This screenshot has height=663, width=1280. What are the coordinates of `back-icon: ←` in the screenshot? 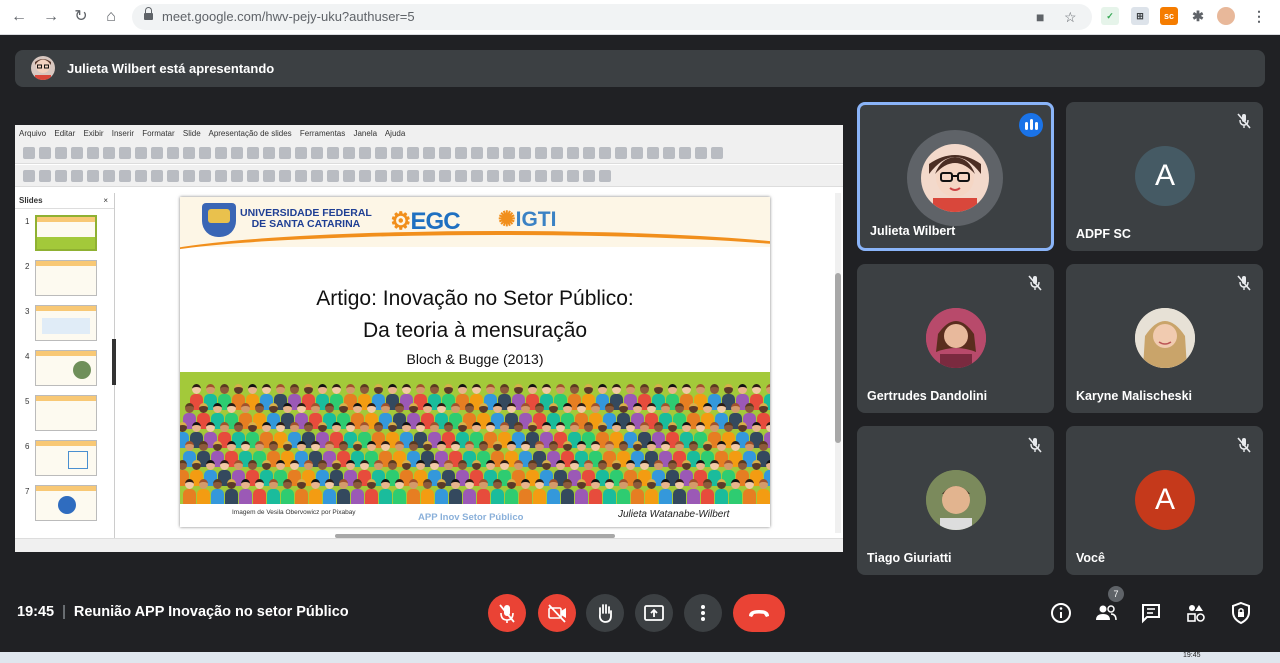 It's located at (19, 17).